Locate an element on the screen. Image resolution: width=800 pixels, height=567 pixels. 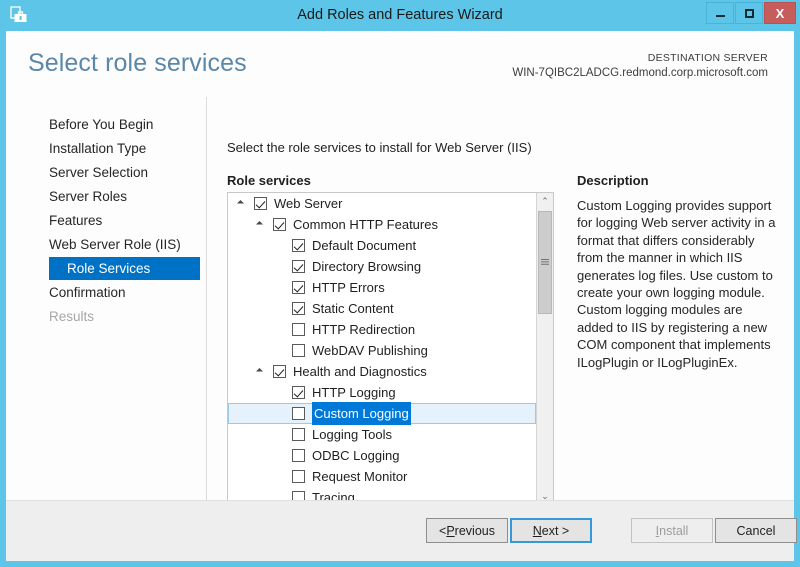
next-button: Next > is located at coordinates (551, 530).